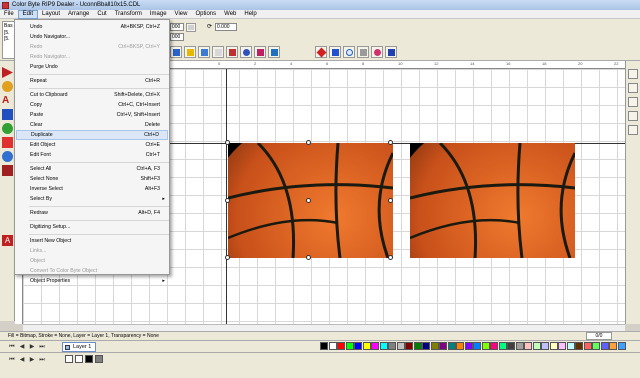 The width and height of the screenshot is (640, 378). Describe the element at coordinates (42, 360) in the screenshot. I see `last-icon: ⏭` at that location.